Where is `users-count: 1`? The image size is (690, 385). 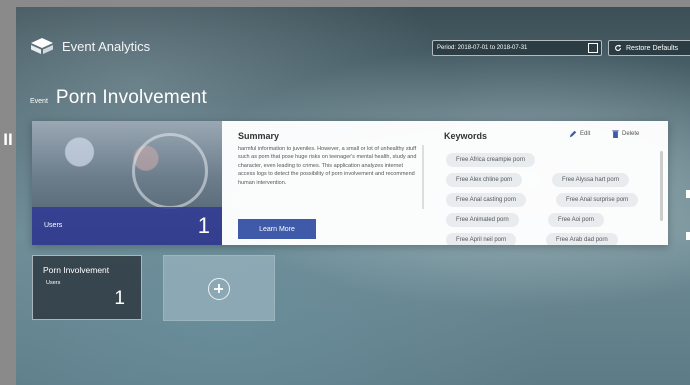 users-count: 1 is located at coordinates (203, 225).